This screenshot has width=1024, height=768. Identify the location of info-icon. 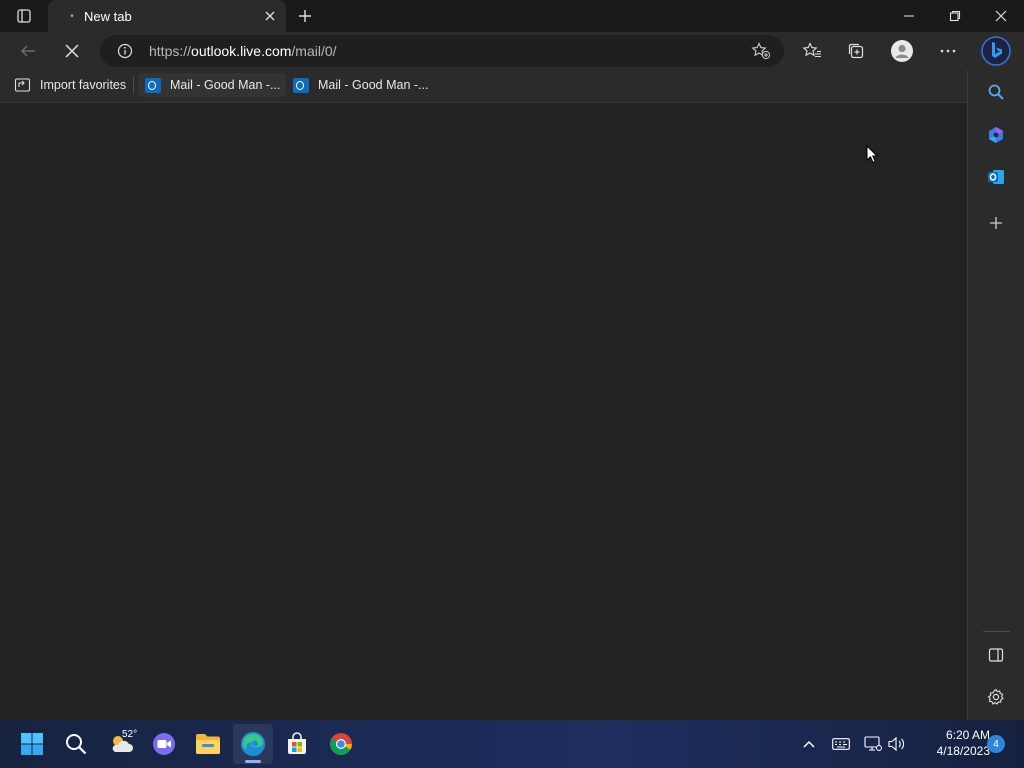
(125, 51).